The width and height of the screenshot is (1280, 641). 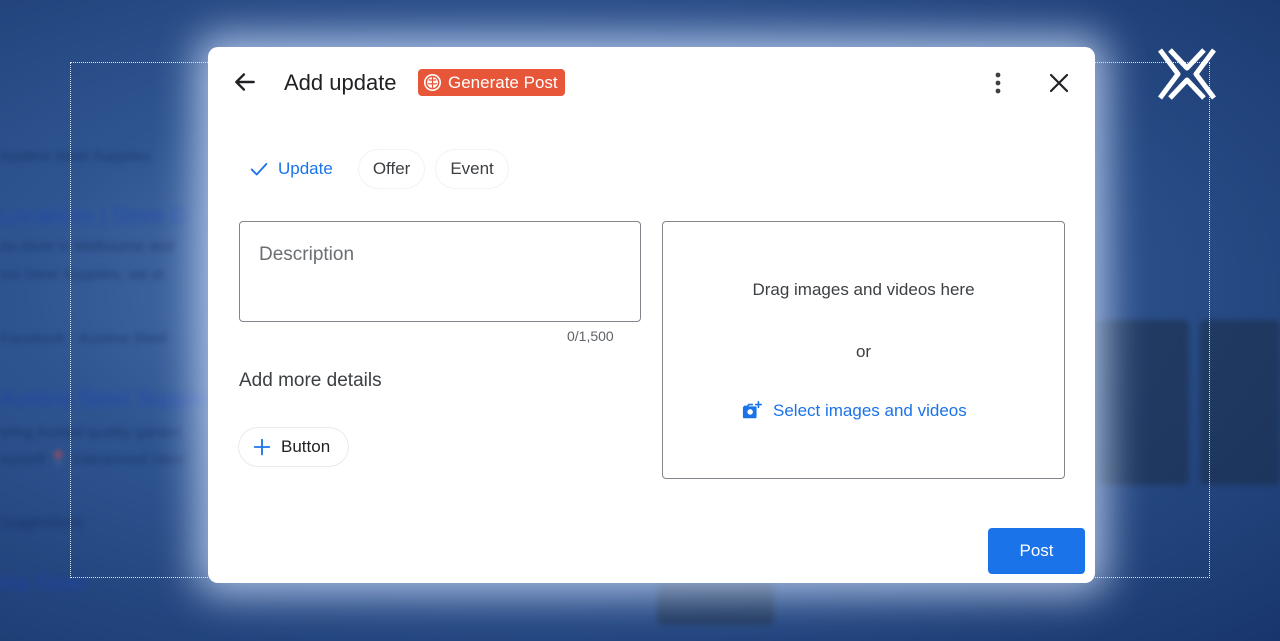 What do you see at coordinates (1187, 74) in the screenshot?
I see `brand-logo-icon` at bounding box center [1187, 74].